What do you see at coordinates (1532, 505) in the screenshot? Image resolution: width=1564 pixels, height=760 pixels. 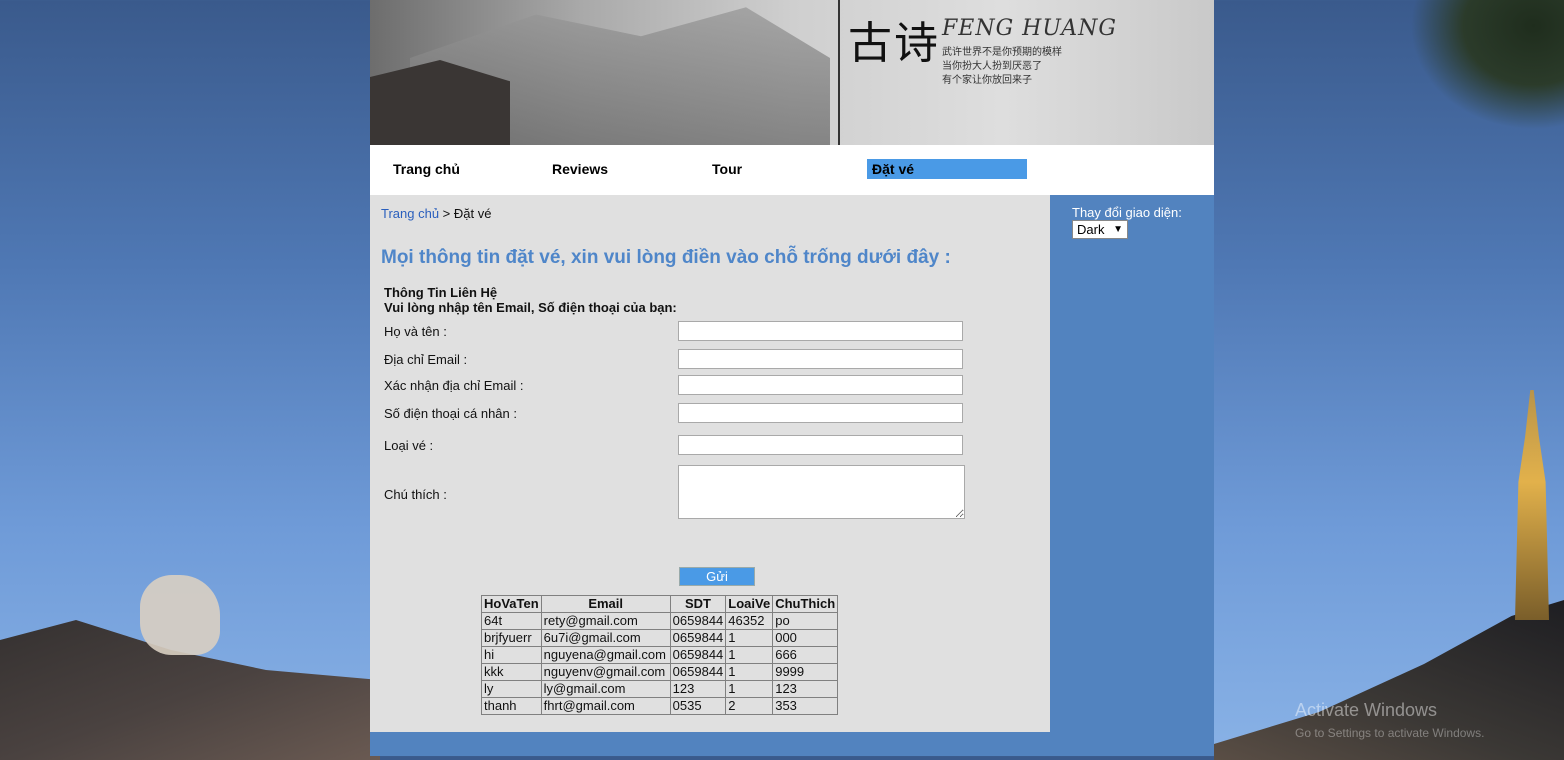 I see `background-pagoda-spire` at bounding box center [1532, 505].